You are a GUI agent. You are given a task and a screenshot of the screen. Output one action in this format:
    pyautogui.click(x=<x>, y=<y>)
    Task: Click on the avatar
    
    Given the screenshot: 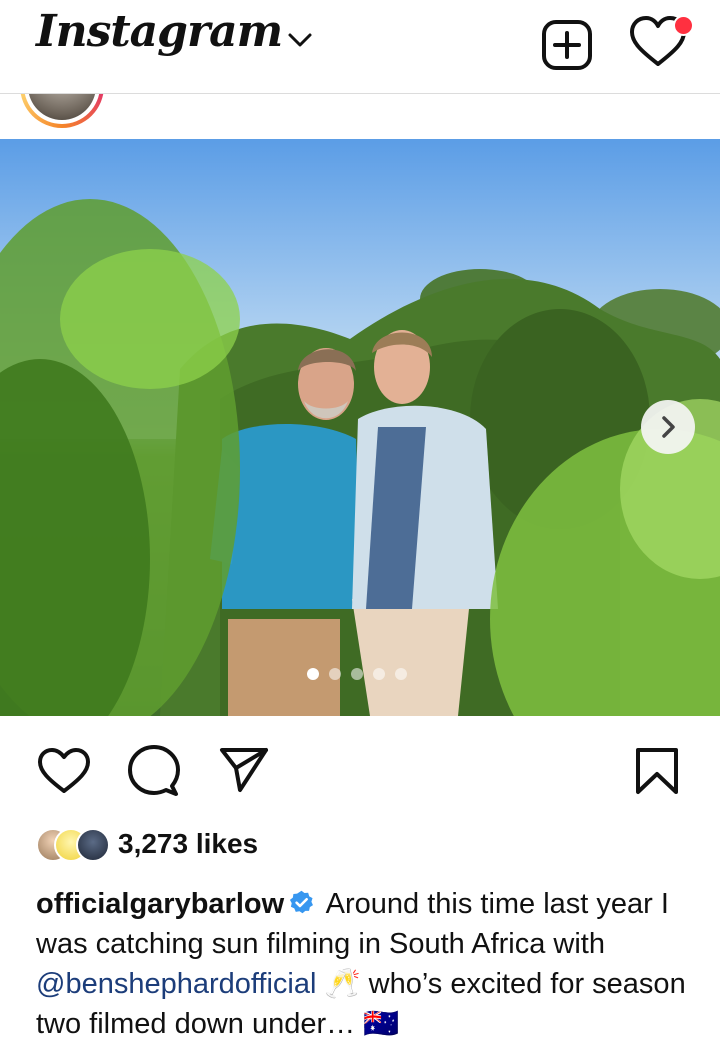 What is the action you would take?
    pyautogui.click(x=62, y=107)
    